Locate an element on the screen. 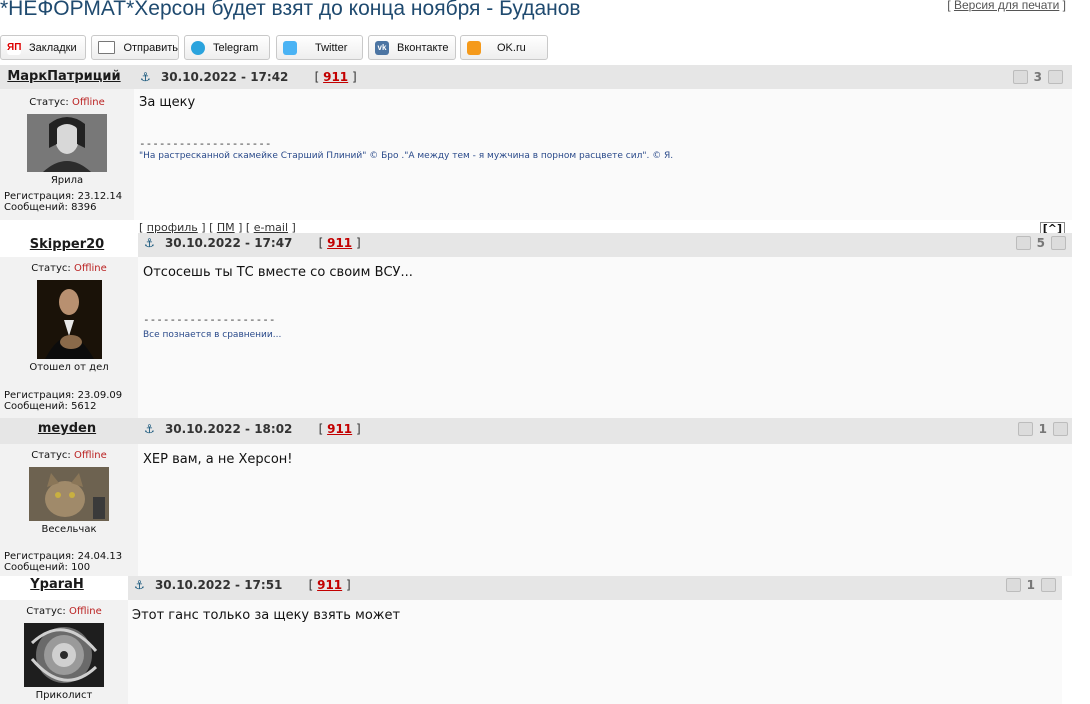 This screenshot has height=704, width=1090. post-text: ХЕР вам, а не Херсон! is located at coordinates (218, 459).